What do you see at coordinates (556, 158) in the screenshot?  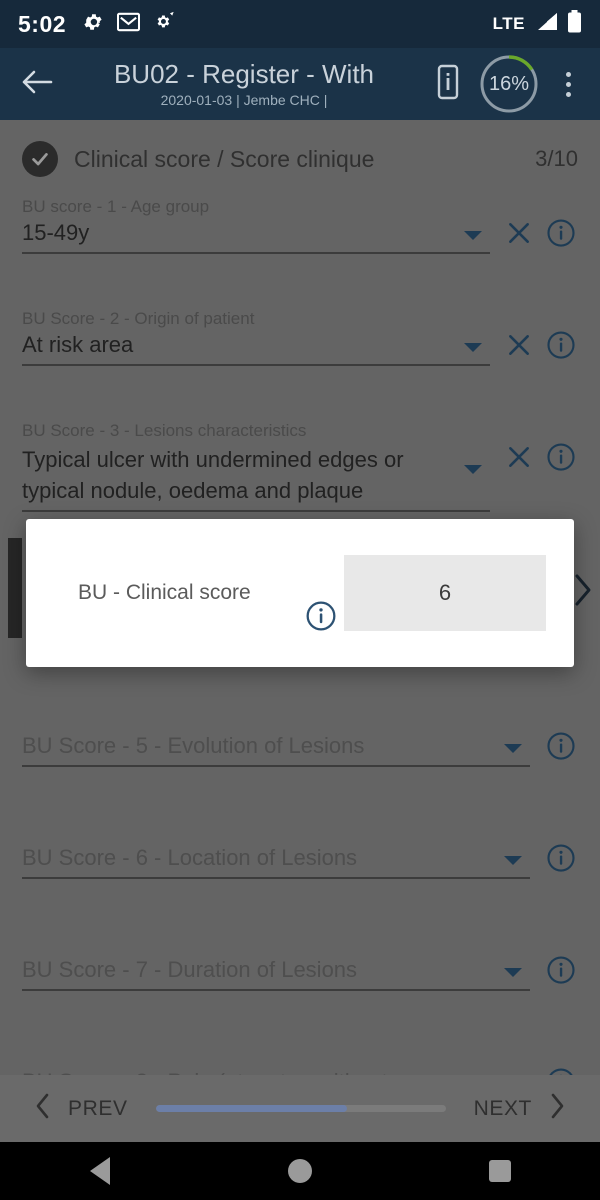 I see `section-progress-count: 3/10` at bounding box center [556, 158].